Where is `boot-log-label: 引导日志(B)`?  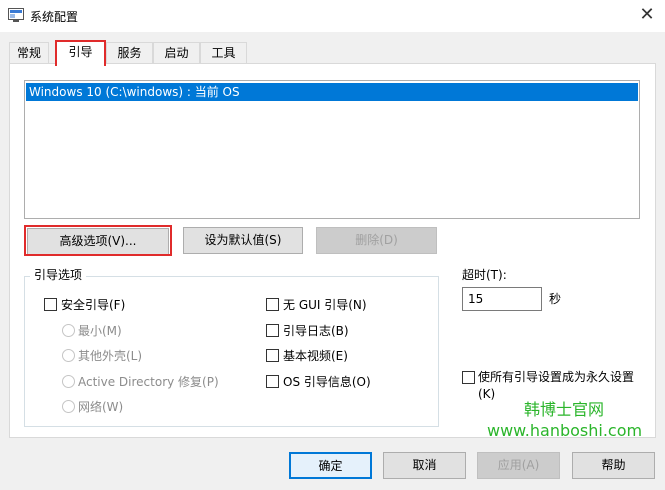 boot-log-label: 引导日志(B) is located at coordinates (316, 331).